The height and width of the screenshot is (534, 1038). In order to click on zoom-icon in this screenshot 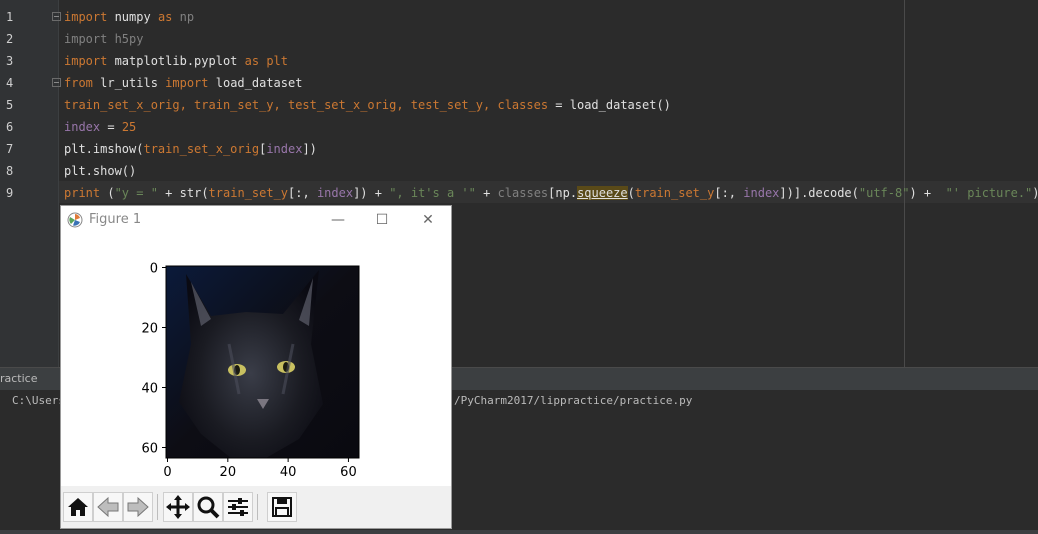, I will do `click(208, 507)`.